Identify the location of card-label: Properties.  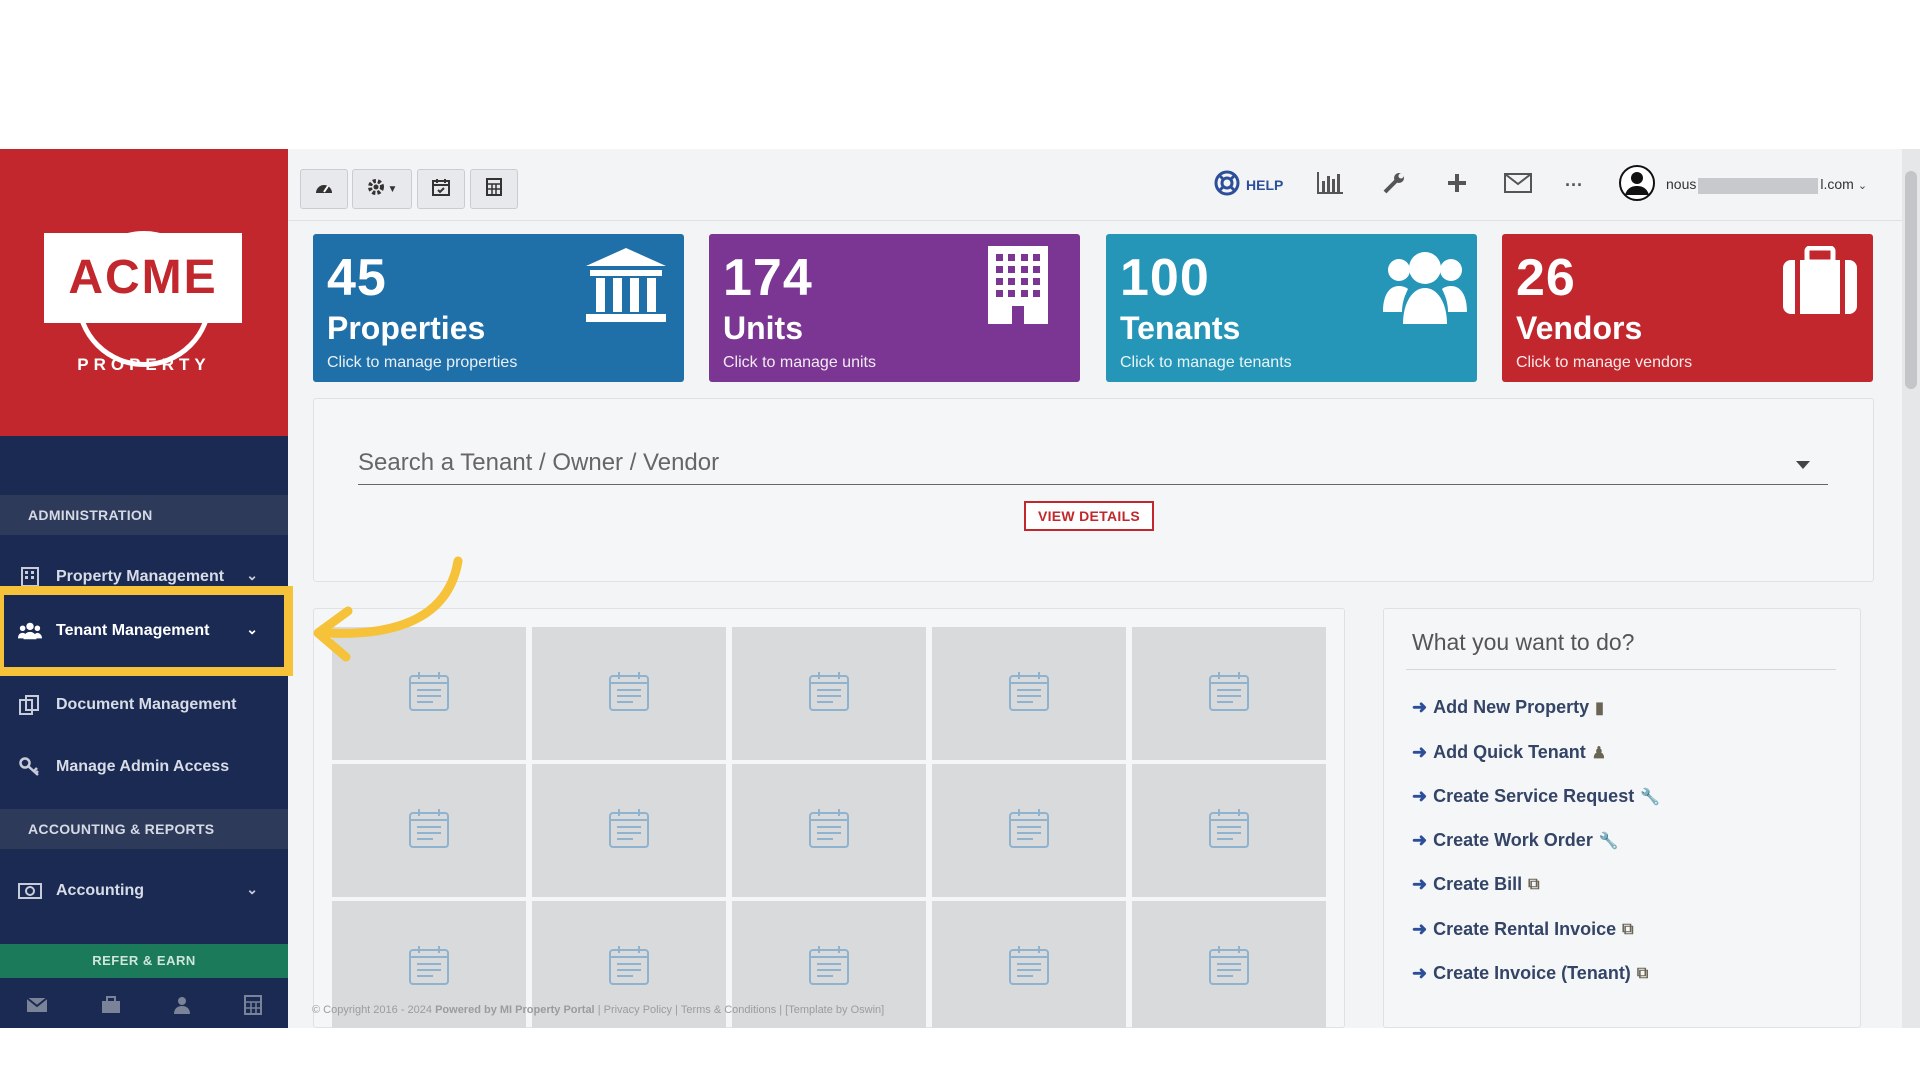
(406, 328).